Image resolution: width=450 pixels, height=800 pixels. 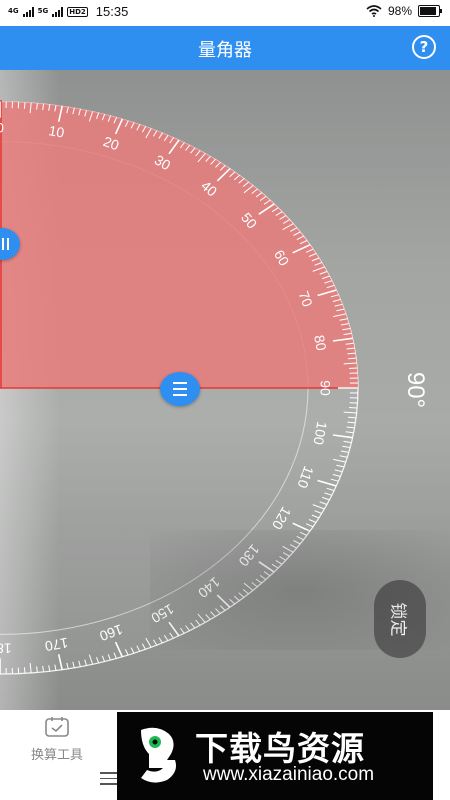 I want to click on signal-icon, so click(x=28, y=11).